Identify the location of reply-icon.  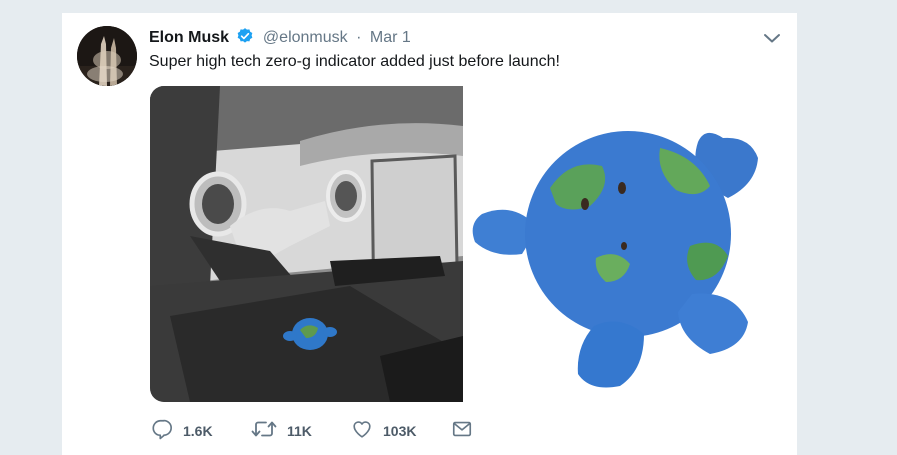
(162, 431).